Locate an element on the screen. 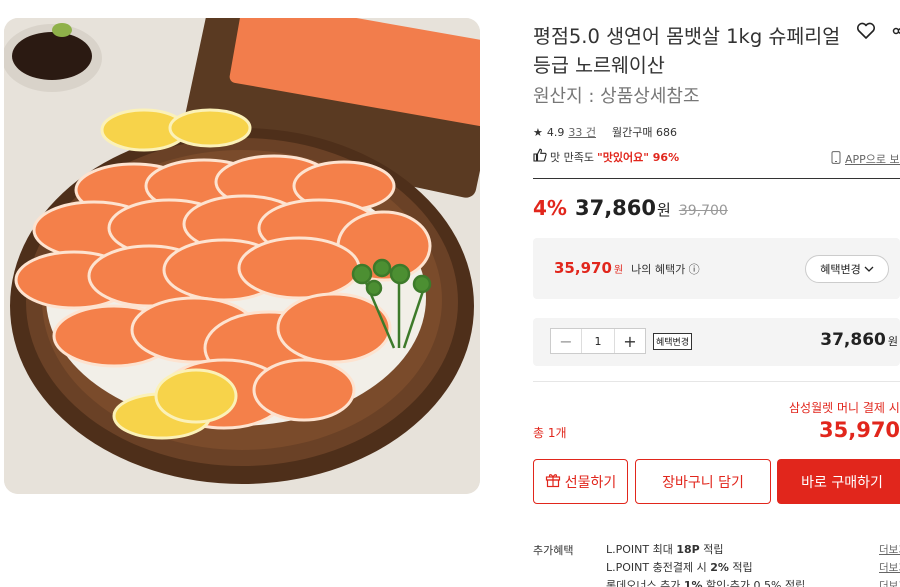 This screenshot has height=587, width=900. benefit-change-tag: 혜택변경 is located at coordinates (673, 341).